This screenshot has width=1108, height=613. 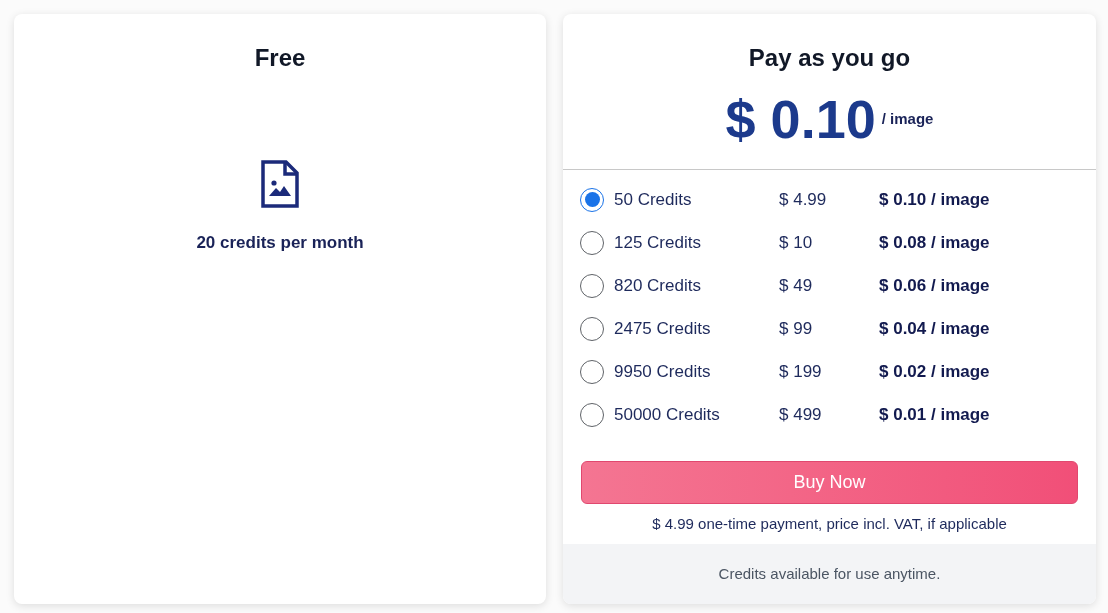 What do you see at coordinates (800, 119) in the screenshot?
I see `plan-price: $ 0.10` at bounding box center [800, 119].